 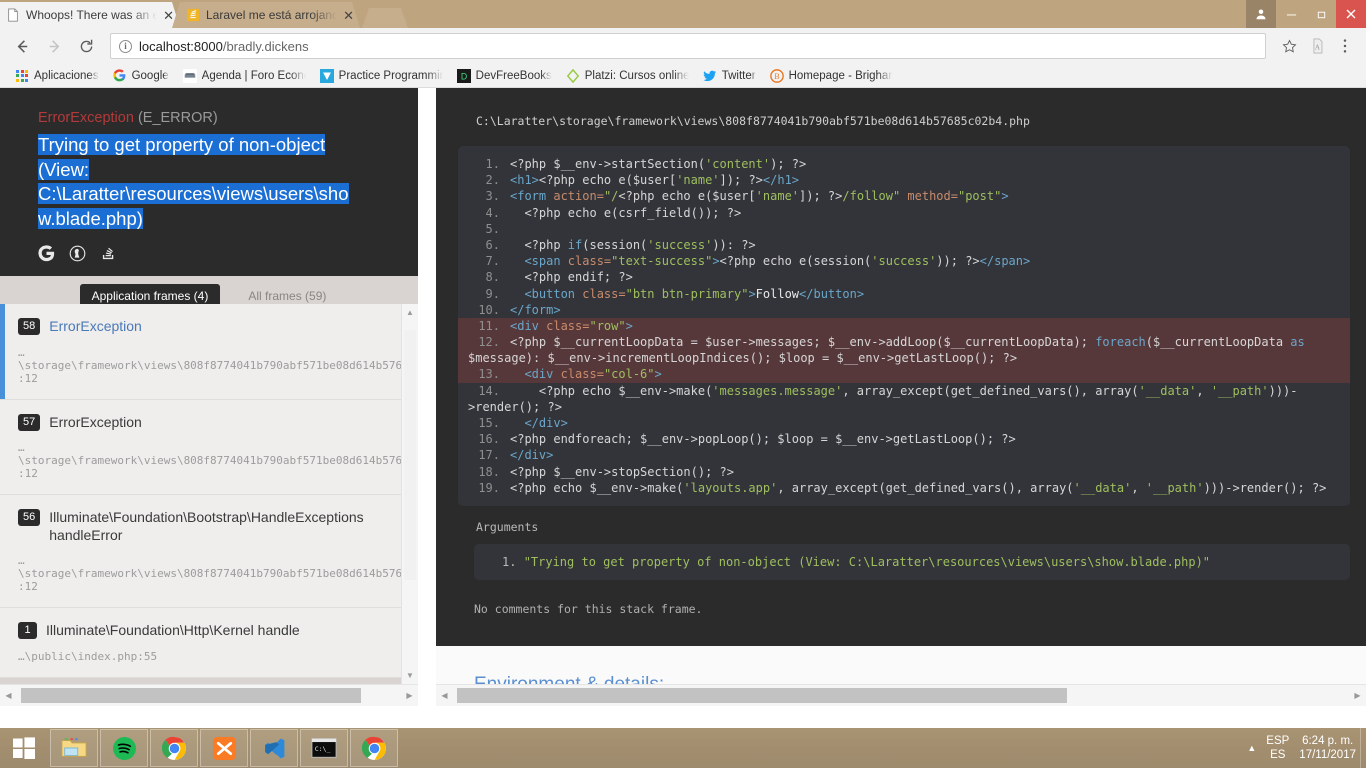 What do you see at coordinates (22, 46) in the screenshot?
I see `back-button` at bounding box center [22, 46].